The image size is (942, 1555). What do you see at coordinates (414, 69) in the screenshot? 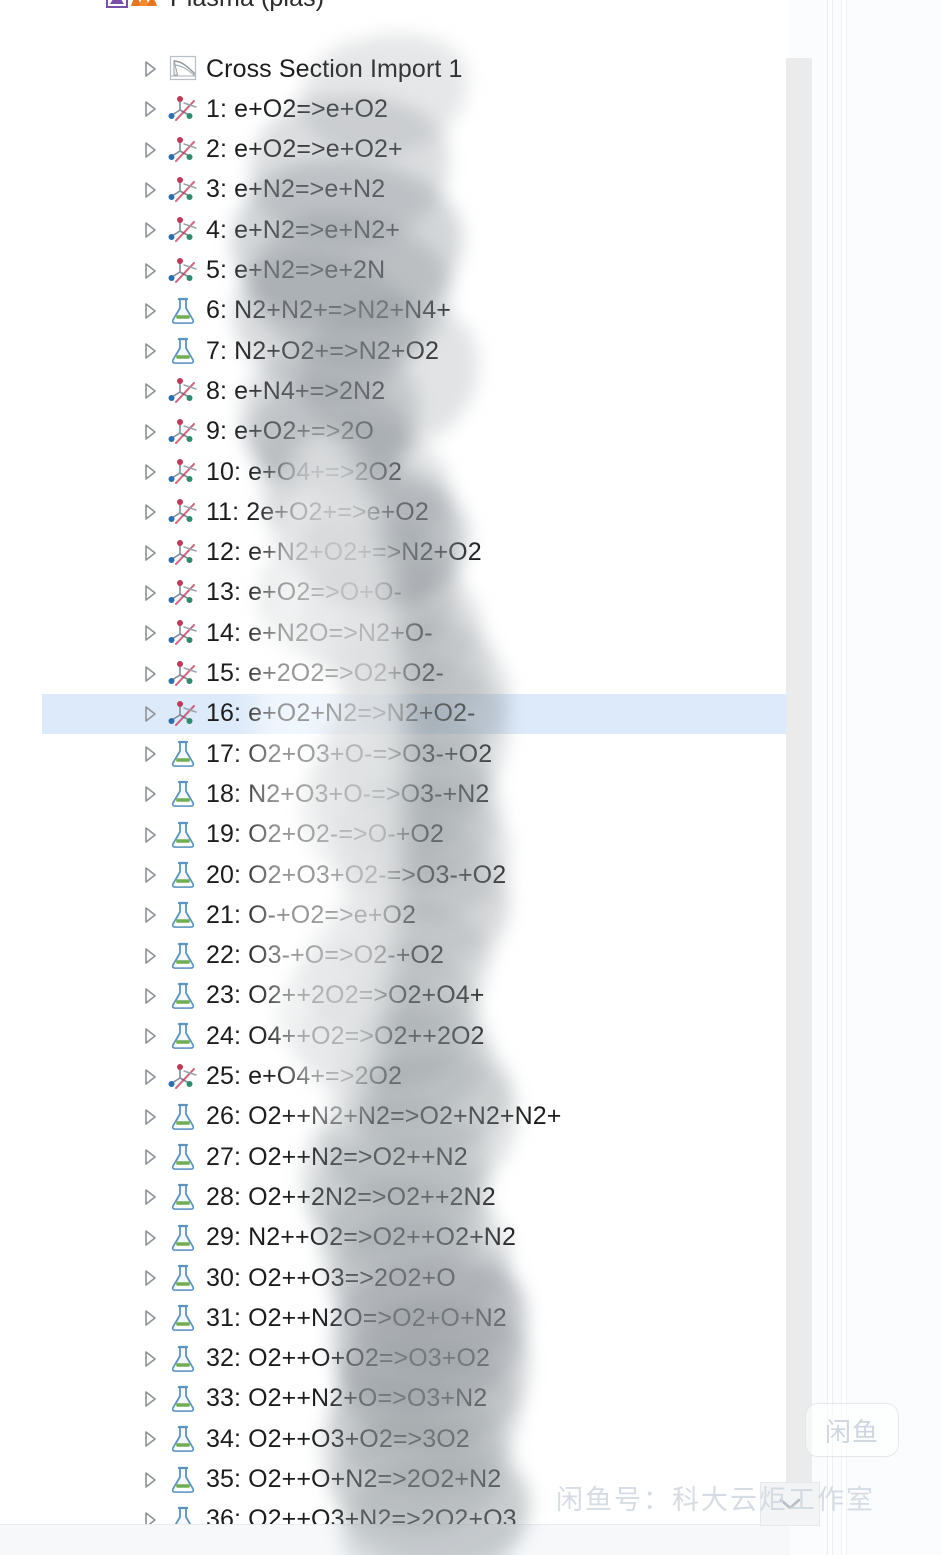
I see `tree-row: Cross Section Import 1` at bounding box center [414, 69].